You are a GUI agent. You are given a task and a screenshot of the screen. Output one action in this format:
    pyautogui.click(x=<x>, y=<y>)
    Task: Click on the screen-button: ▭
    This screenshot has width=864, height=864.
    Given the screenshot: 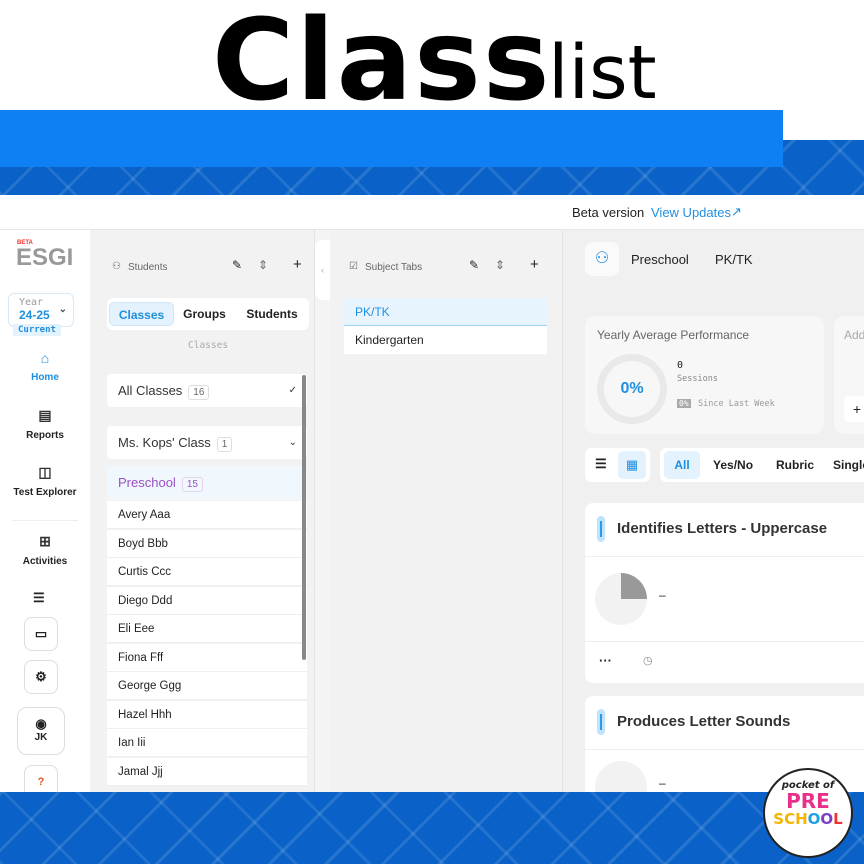 What is the action you would take?
    pyautogui.click(x=41, y=634)
    